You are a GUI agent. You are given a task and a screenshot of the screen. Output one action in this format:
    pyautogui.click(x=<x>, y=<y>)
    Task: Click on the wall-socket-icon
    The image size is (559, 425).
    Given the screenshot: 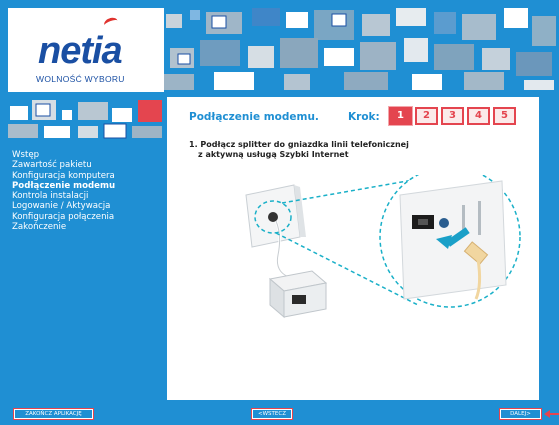 What is the action you would take?
    pyautogui.click(x=275, y=216)
    